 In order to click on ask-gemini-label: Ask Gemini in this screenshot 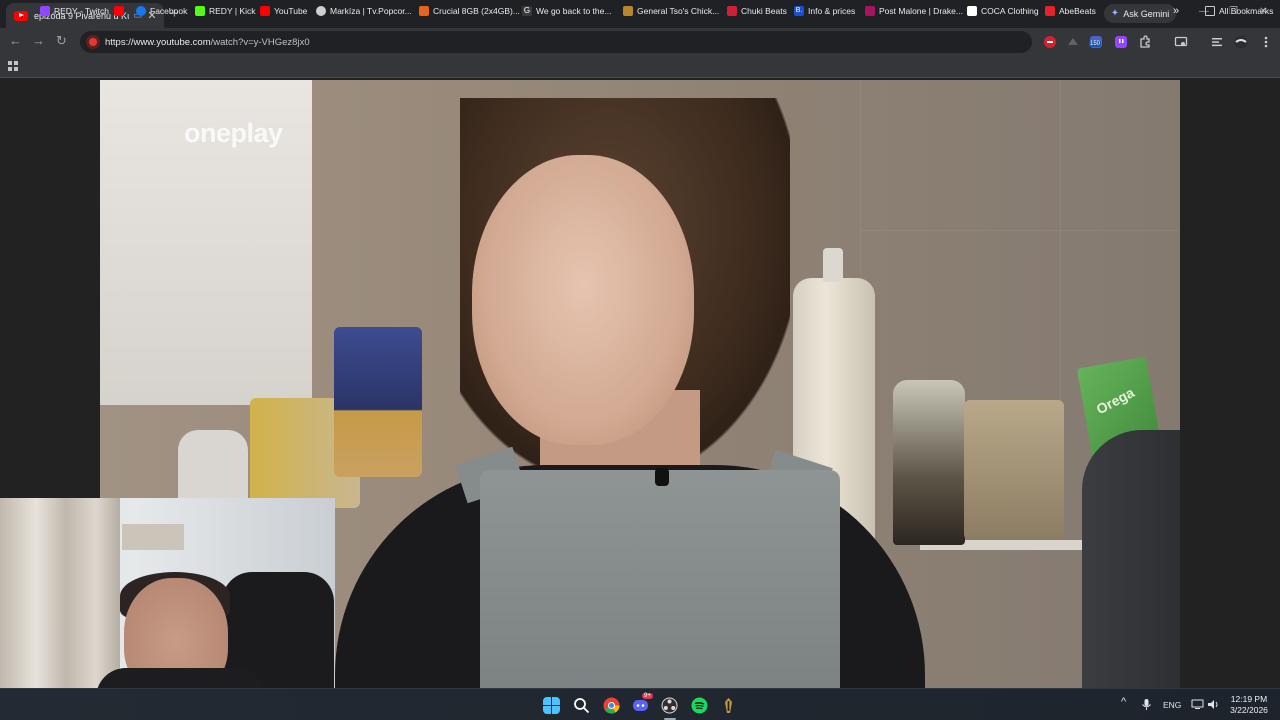, I will do `click(1146, 13)`.